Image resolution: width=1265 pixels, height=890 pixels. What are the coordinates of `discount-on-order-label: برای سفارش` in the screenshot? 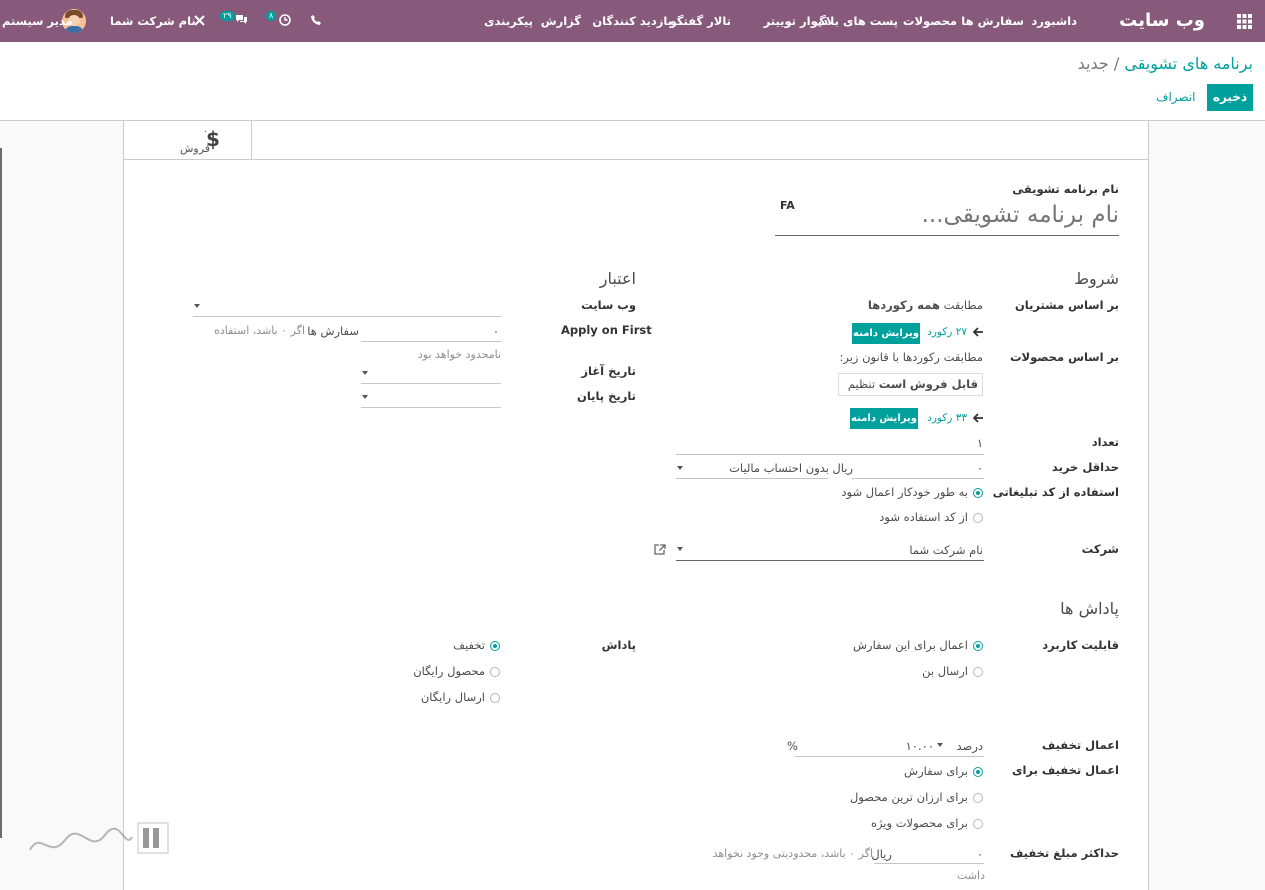 It's located at (936, 771).